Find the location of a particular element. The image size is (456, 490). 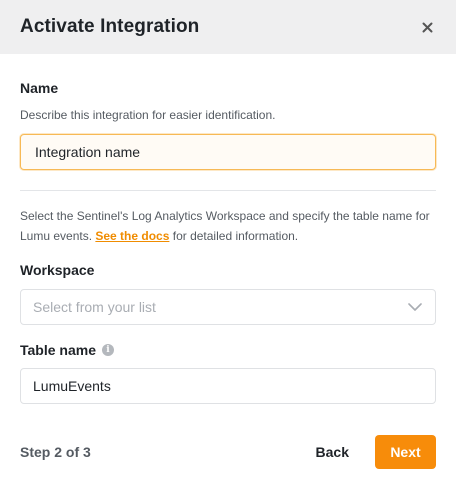

close-icon is located at coordinates (427, 27).